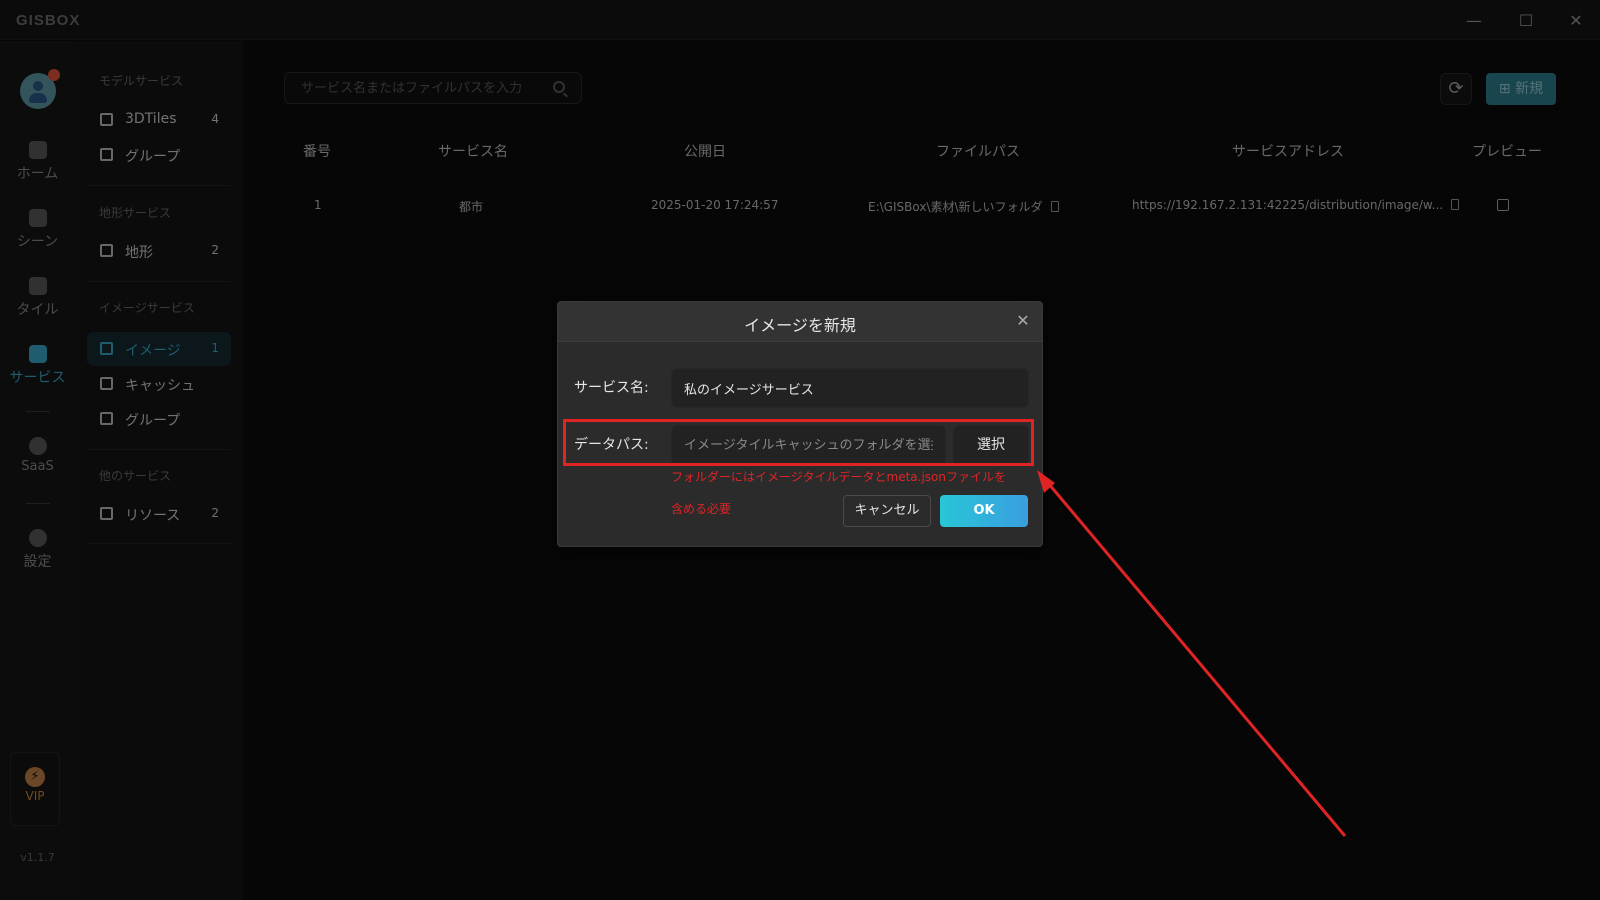  I want to click on ok-button: OK, so click(984, 511).